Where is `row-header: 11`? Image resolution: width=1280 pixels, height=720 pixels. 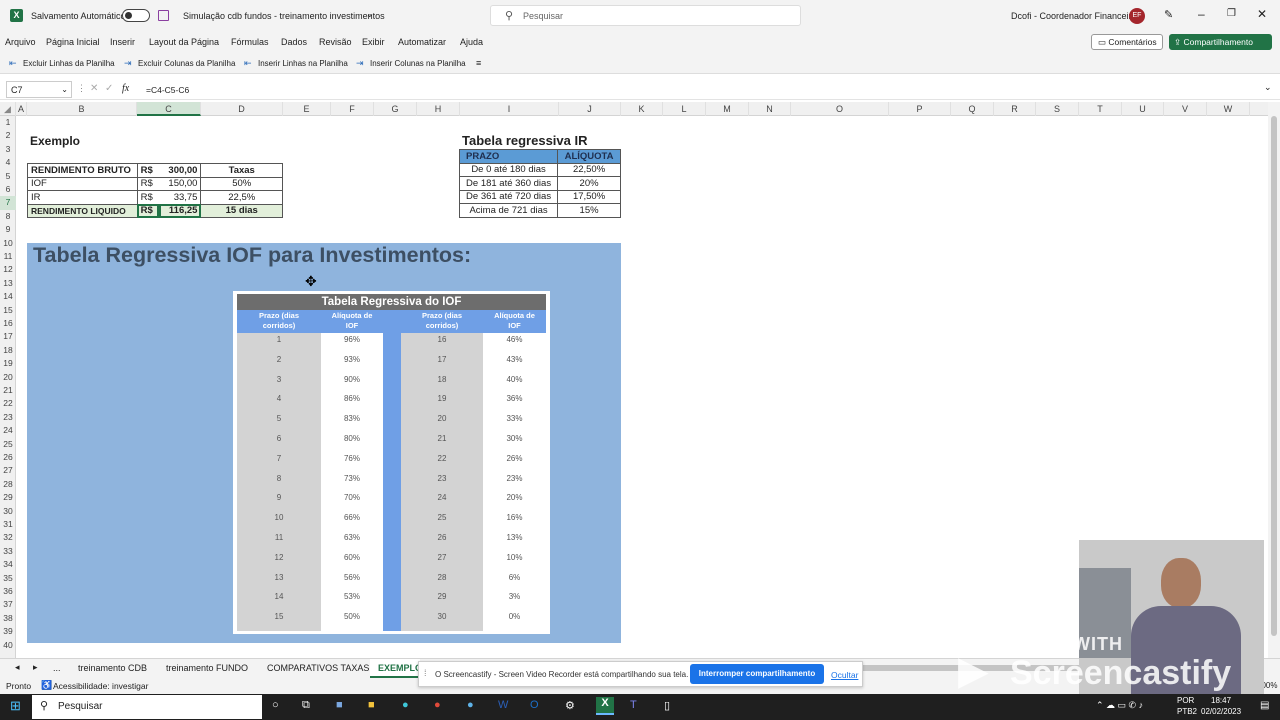
row-header: 11 is located at coordinates (8, 256).